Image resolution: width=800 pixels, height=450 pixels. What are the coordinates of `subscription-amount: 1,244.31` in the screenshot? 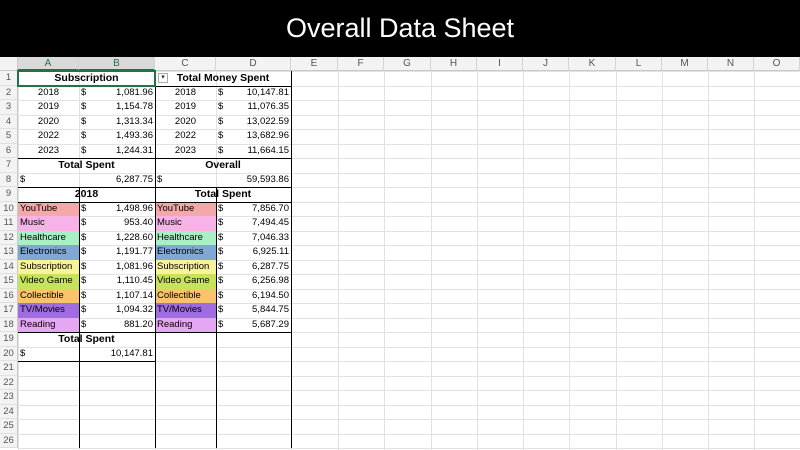 It's located at (117, 151).